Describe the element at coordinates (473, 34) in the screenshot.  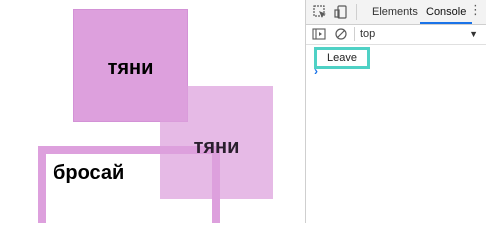
I see `chevron-down-icon: ▼` at that location.